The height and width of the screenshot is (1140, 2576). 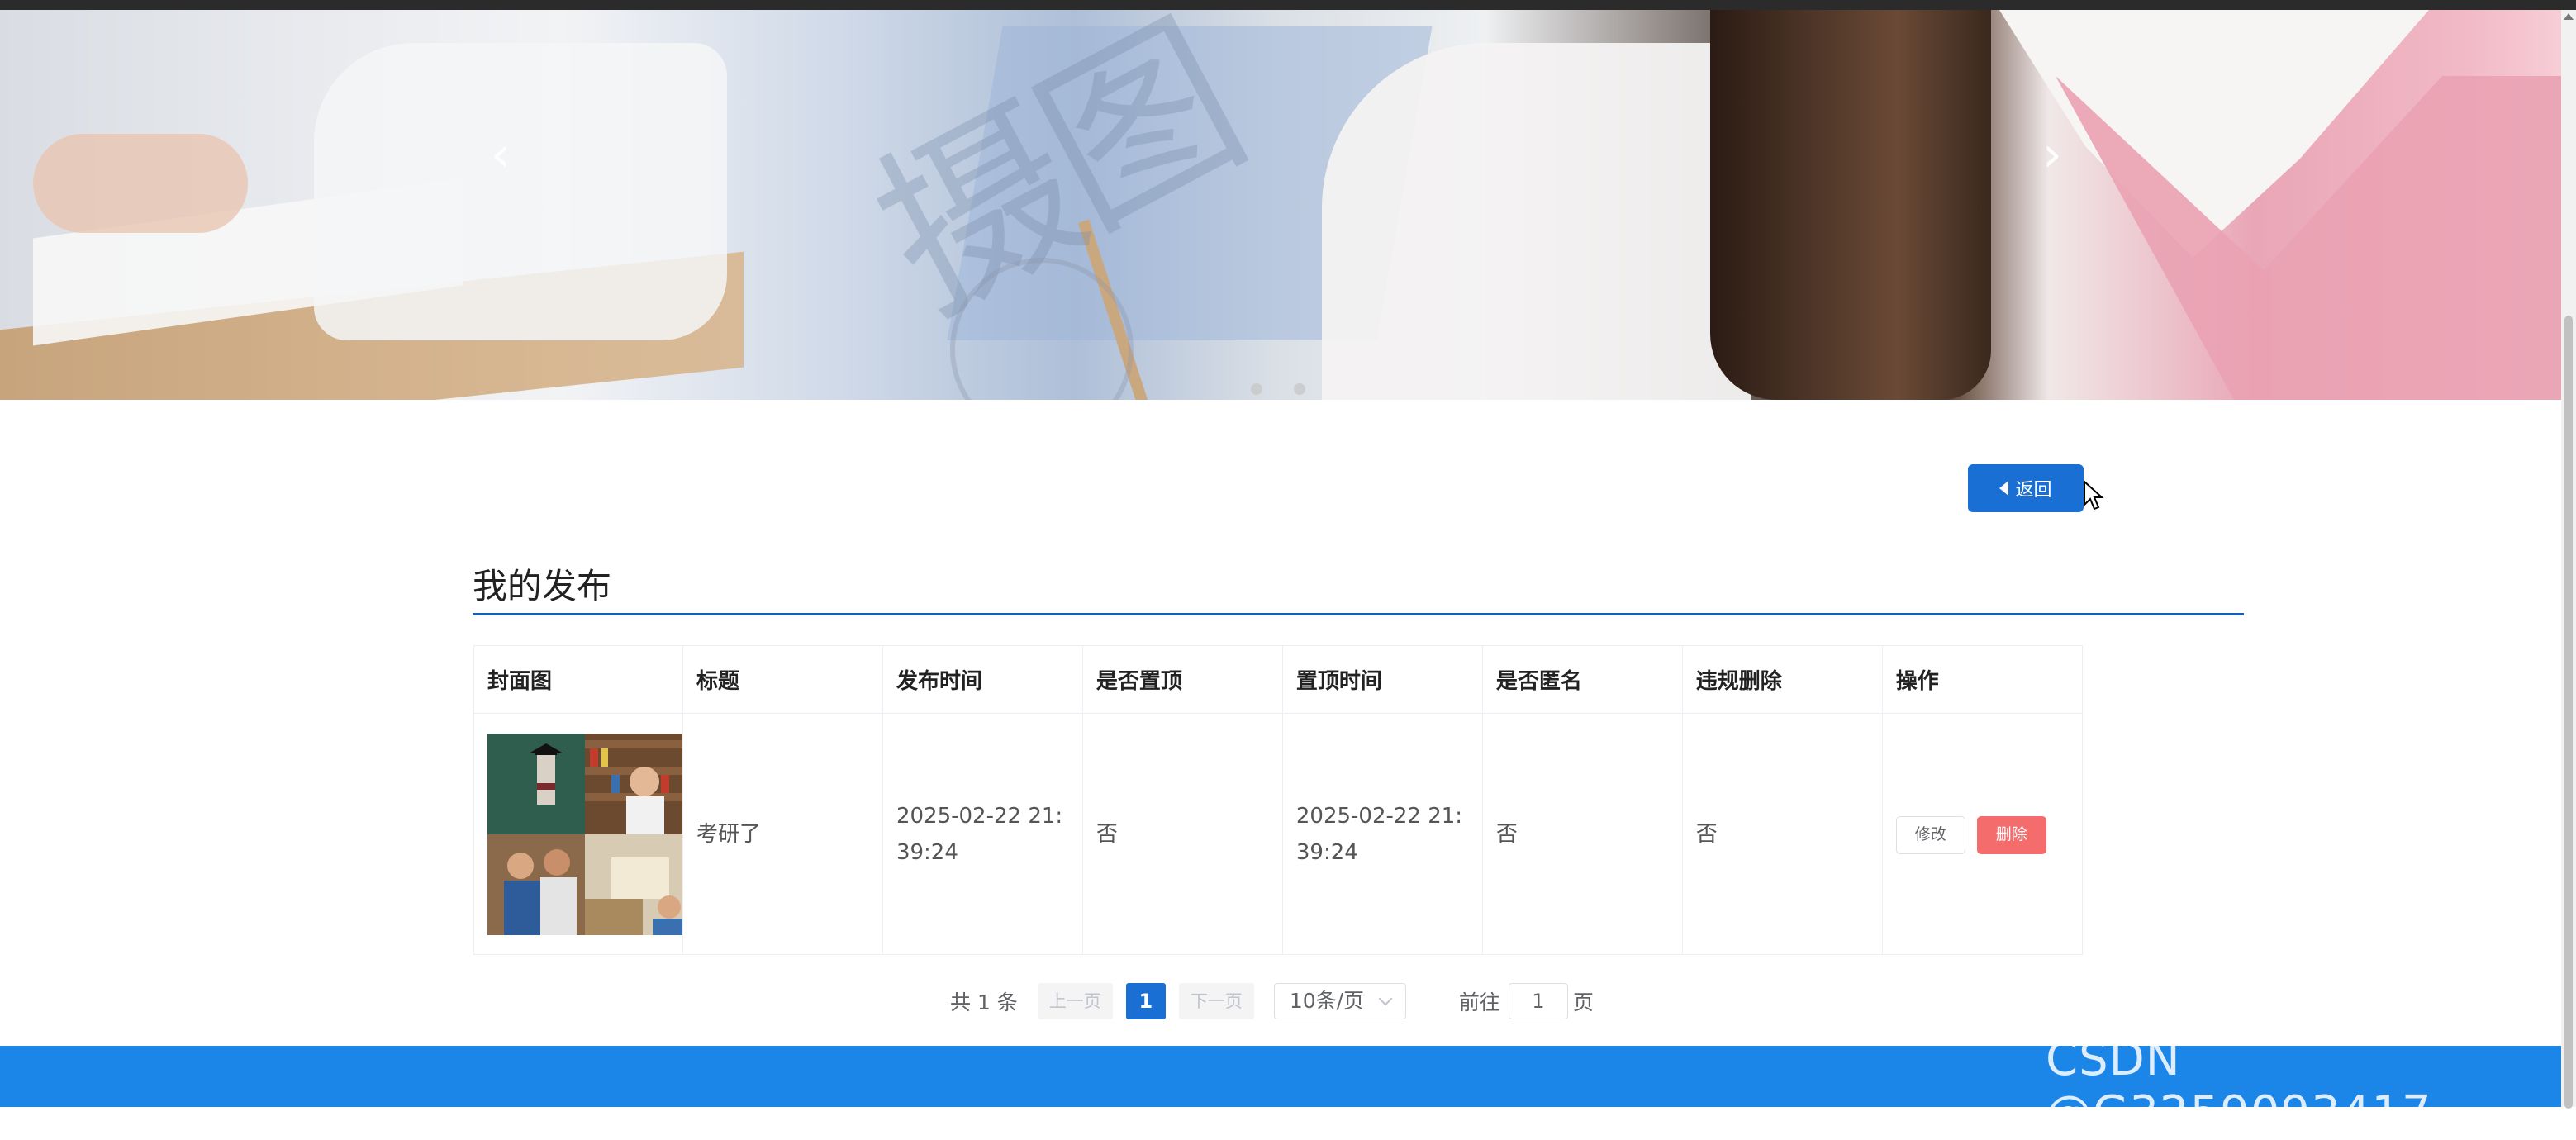 I want to click on page-title: 我的发布, so click(x=542, y=586).